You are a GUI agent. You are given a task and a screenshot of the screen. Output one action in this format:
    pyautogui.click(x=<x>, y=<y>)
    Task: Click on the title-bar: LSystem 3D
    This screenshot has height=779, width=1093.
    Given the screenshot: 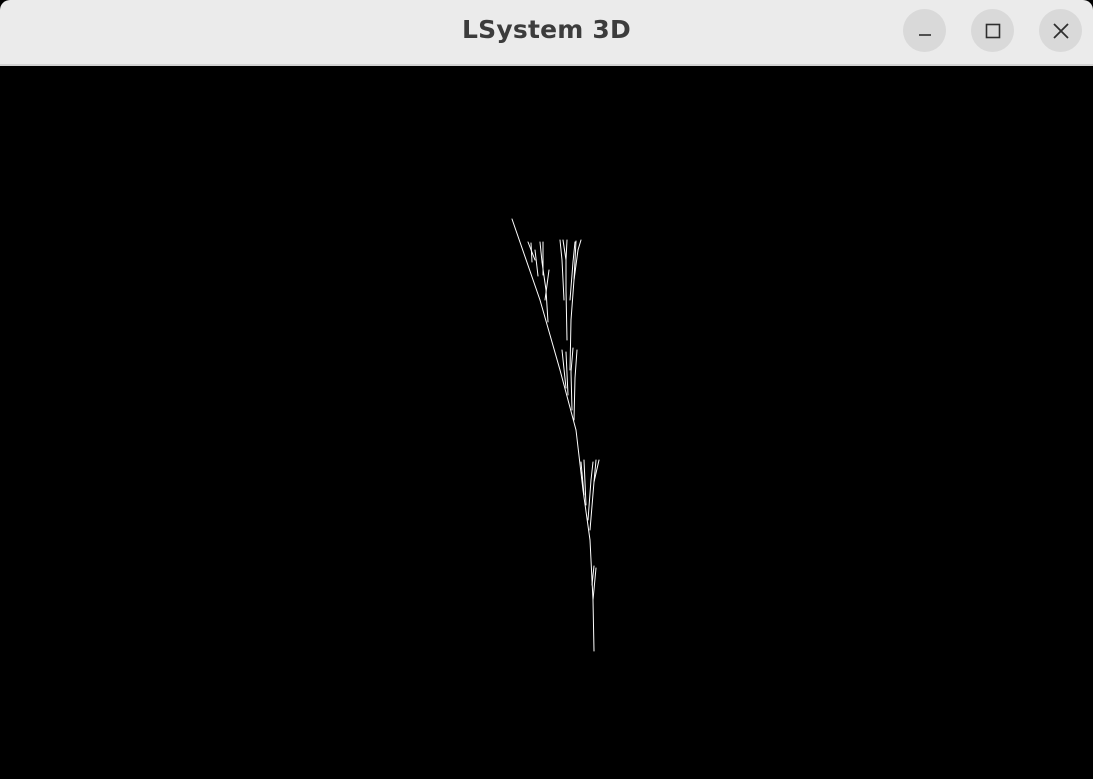 What is the action you would take?
    pyautogui.click(x=546, y=33)
    